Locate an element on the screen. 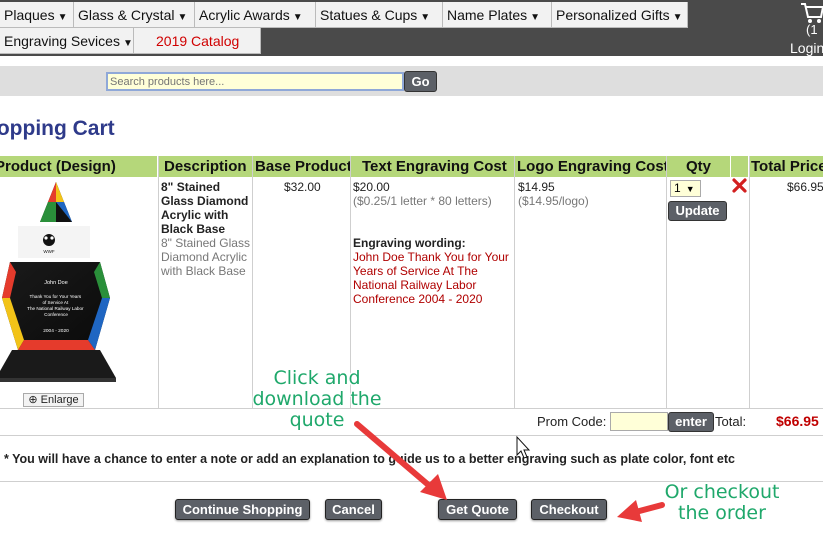 This screenshot has height=549, width=823. shopping-cart-icon is located at coordinates (812, 13).